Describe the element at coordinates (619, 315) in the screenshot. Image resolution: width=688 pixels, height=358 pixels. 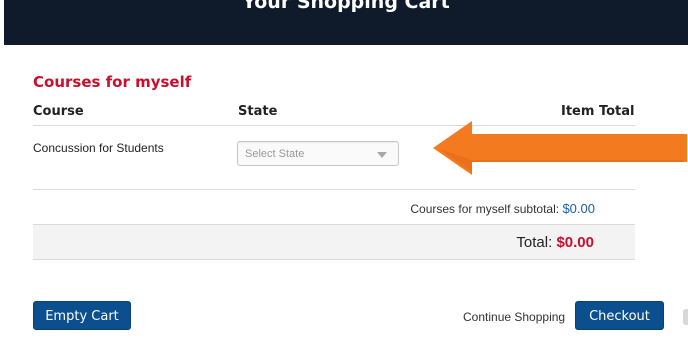
I see `checkout-button: Checkout` at that location.